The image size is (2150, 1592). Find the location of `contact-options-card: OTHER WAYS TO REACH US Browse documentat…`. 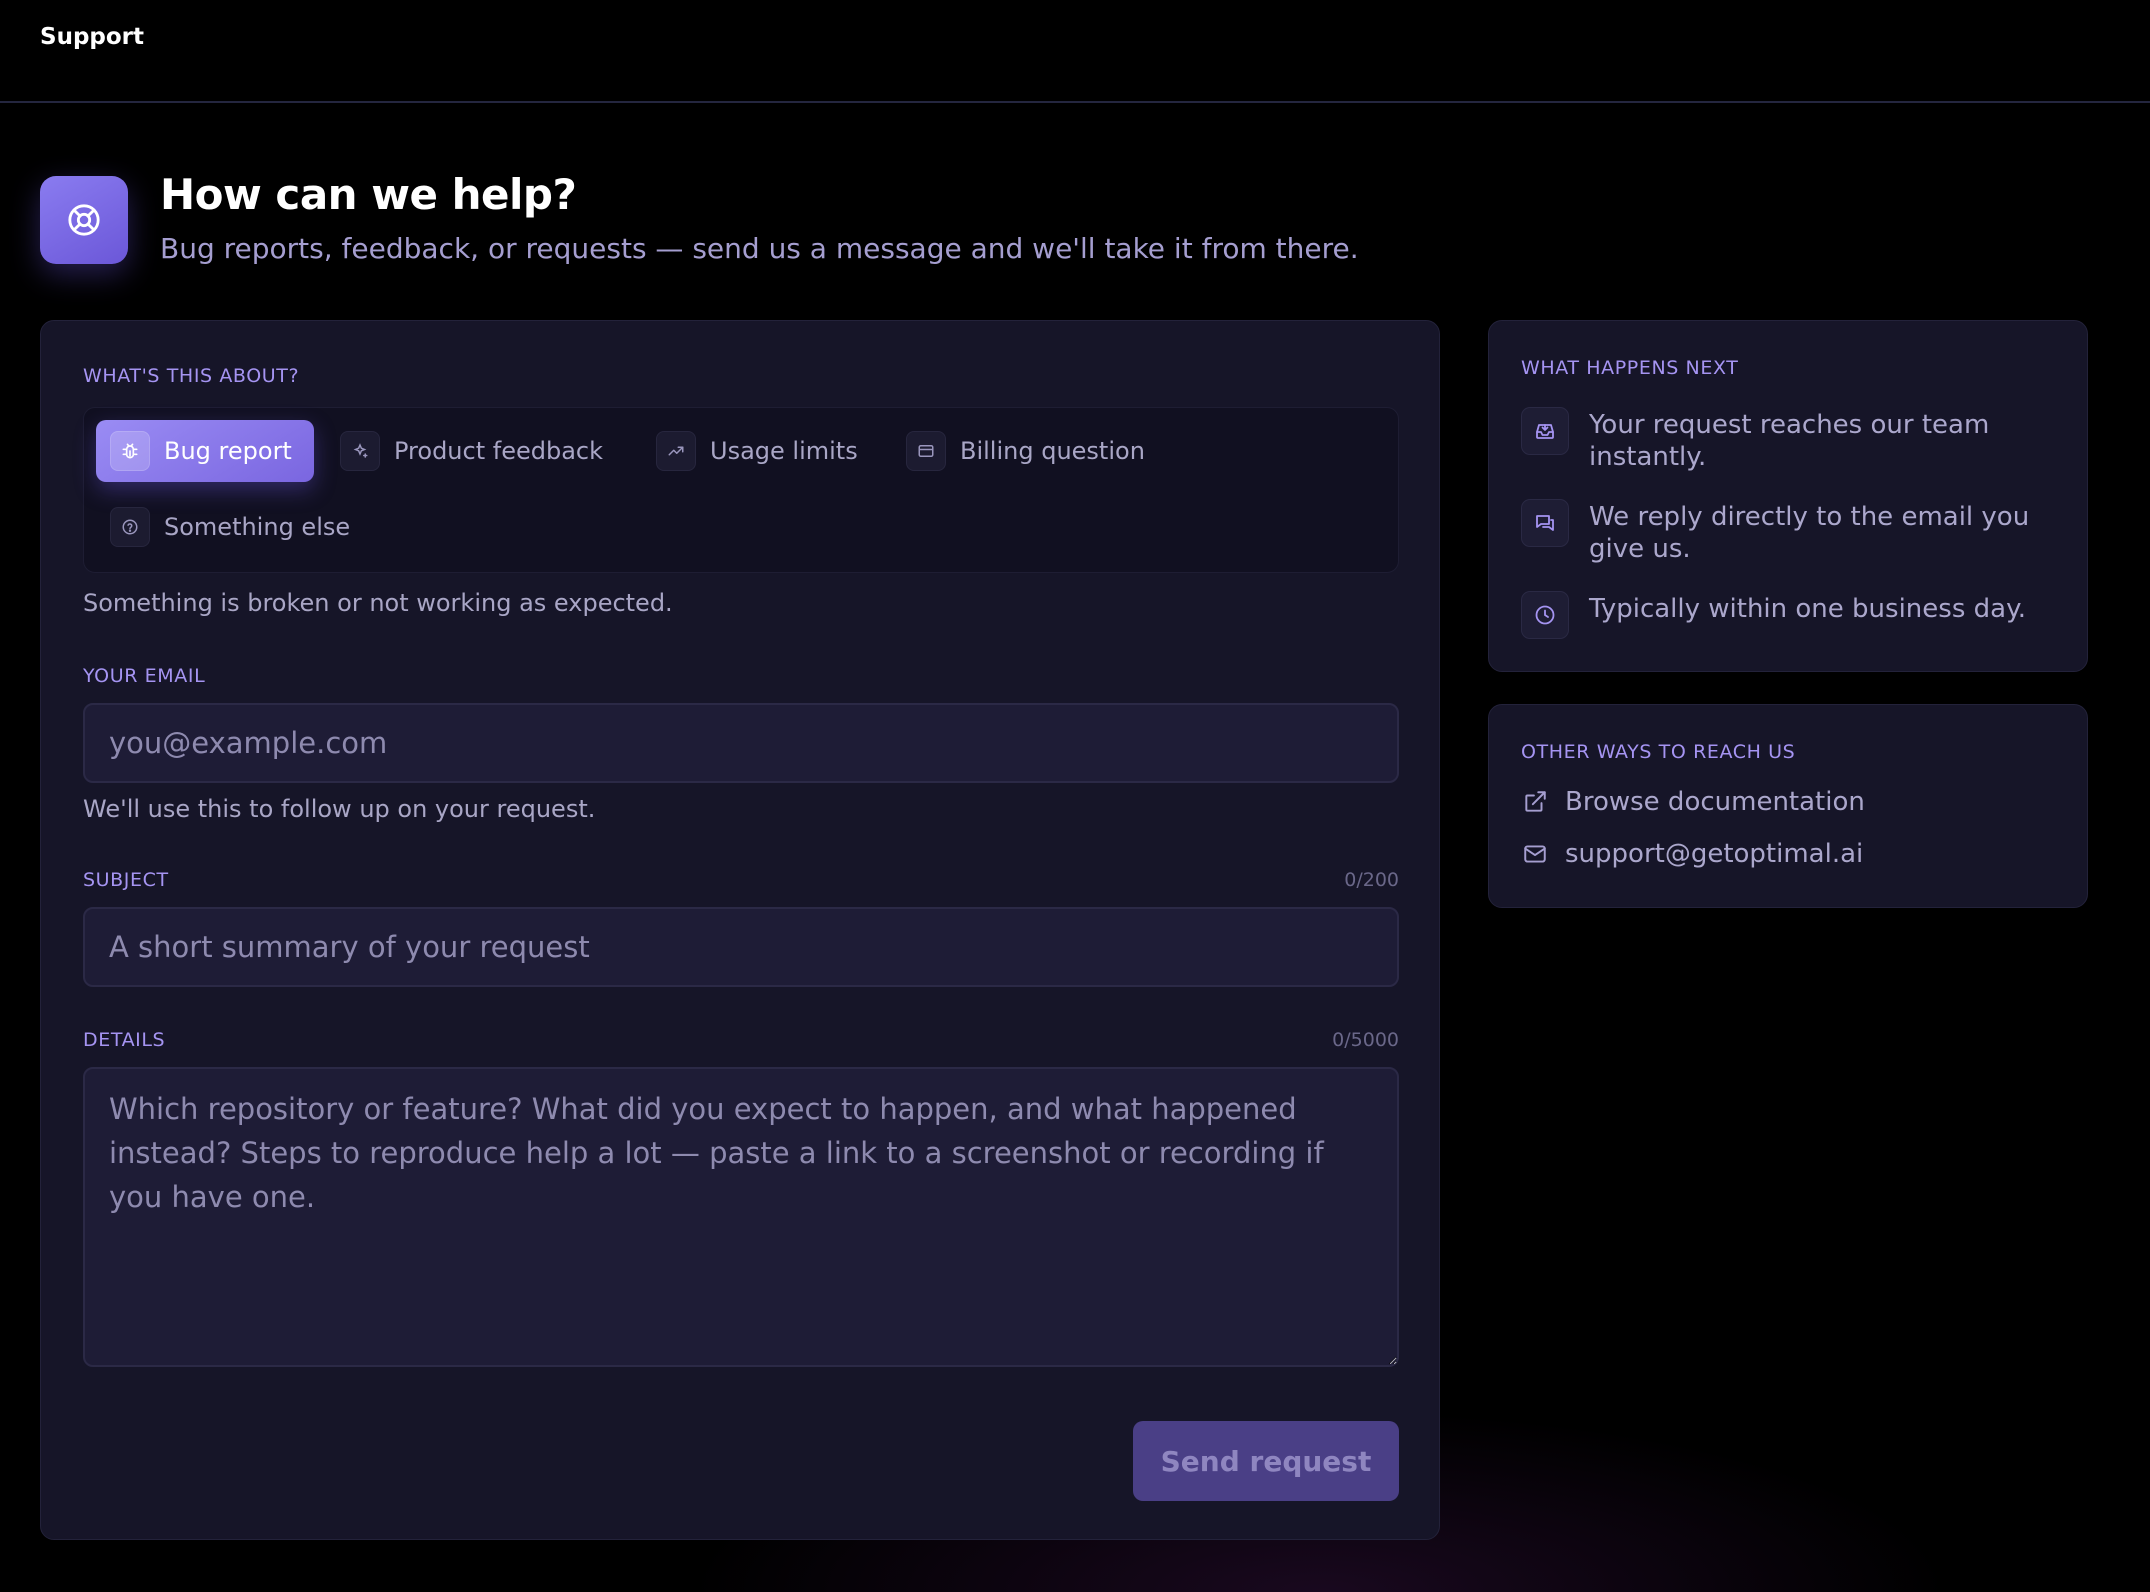

contact-options-card: OTHER WAYS TO REACH US Browse documentat… is located at coordinates (1788, 806).